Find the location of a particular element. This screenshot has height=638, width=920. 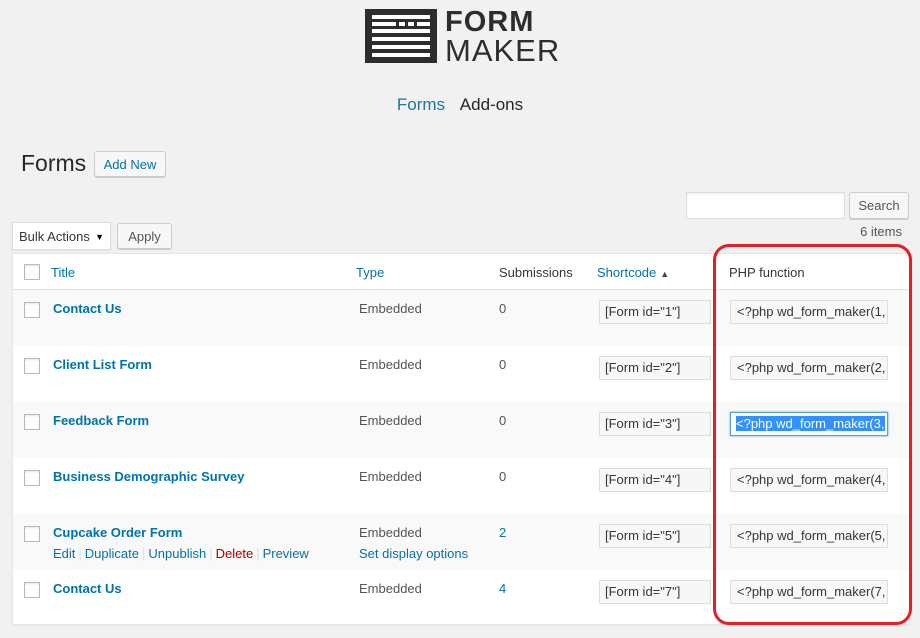

shortcode-field: [Form id="3"] is located at coordinates (655, 424).